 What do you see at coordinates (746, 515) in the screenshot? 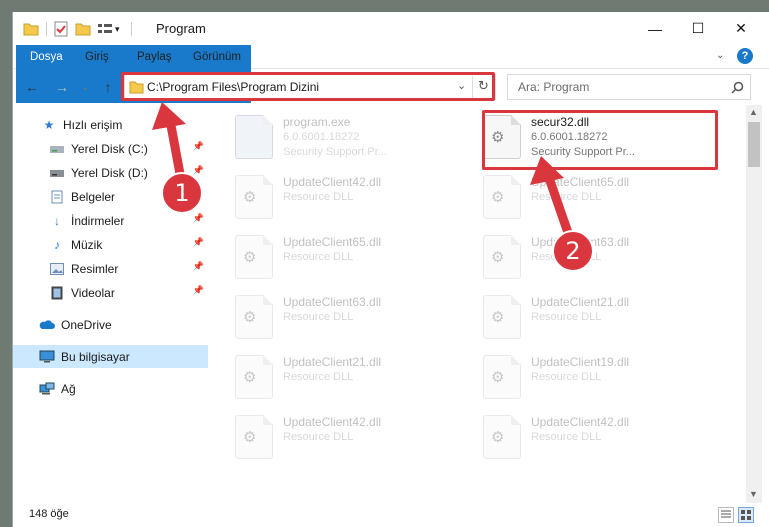
I see `large-icons-view-icon` at bounding box center [746, 515].